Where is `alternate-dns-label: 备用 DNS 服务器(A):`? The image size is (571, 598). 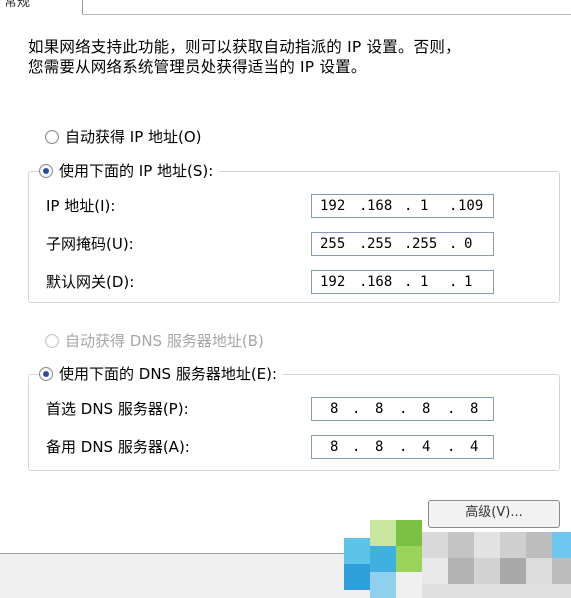 alternate-dns-label: 备用 DNS 服务器(A): is located at coordinates (118, 447).